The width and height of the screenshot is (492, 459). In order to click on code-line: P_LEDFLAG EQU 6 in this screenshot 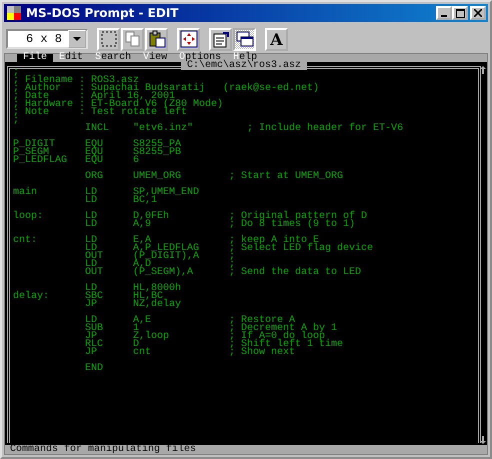, I will do `click(76, 161)`.